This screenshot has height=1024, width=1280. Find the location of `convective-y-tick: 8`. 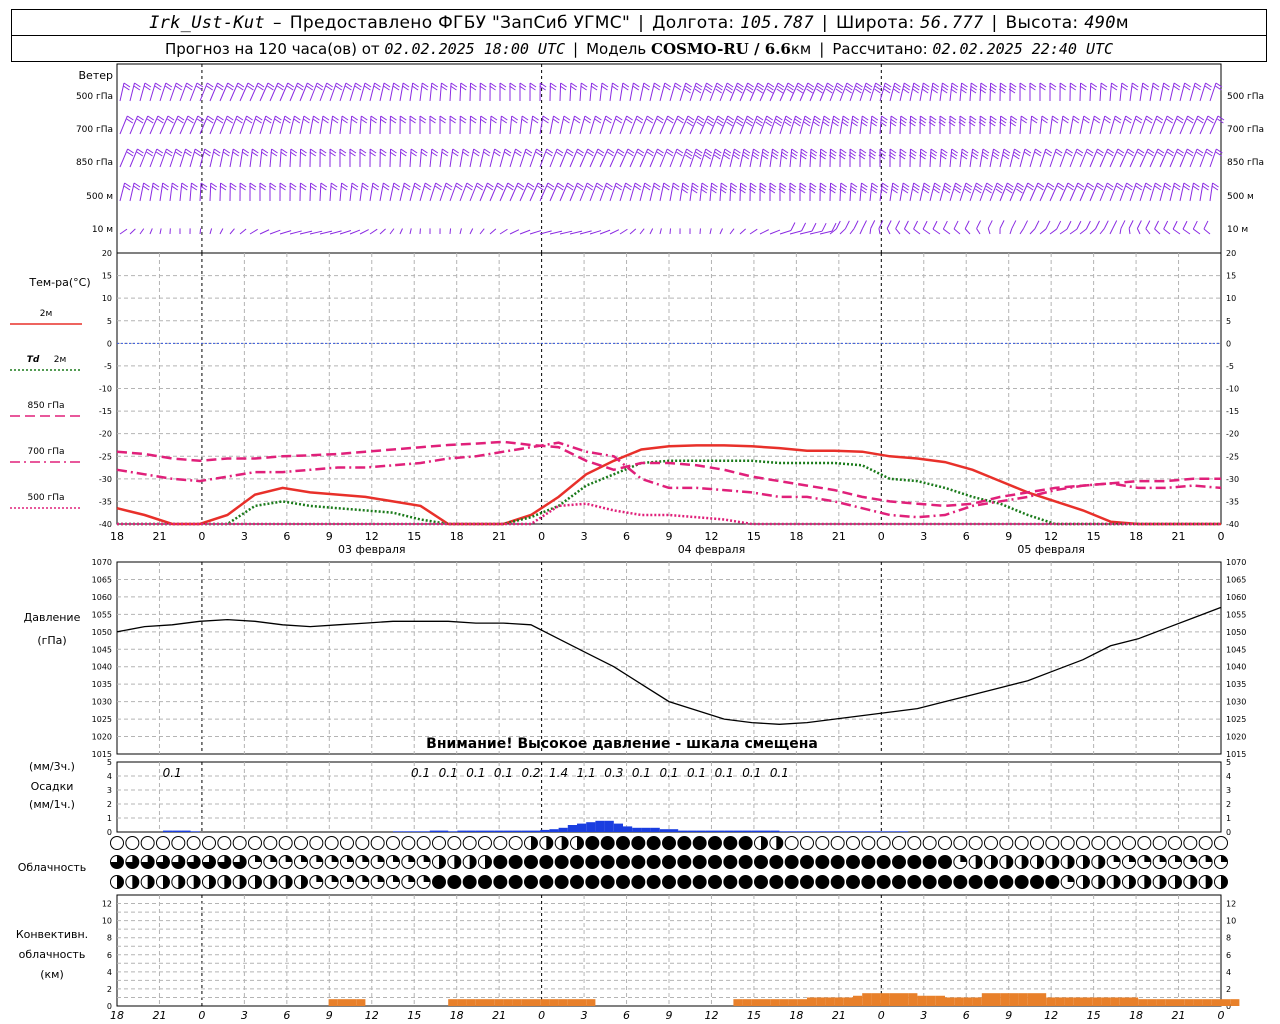

convective-y-tick: 8 is located at coordinates (109, 938).